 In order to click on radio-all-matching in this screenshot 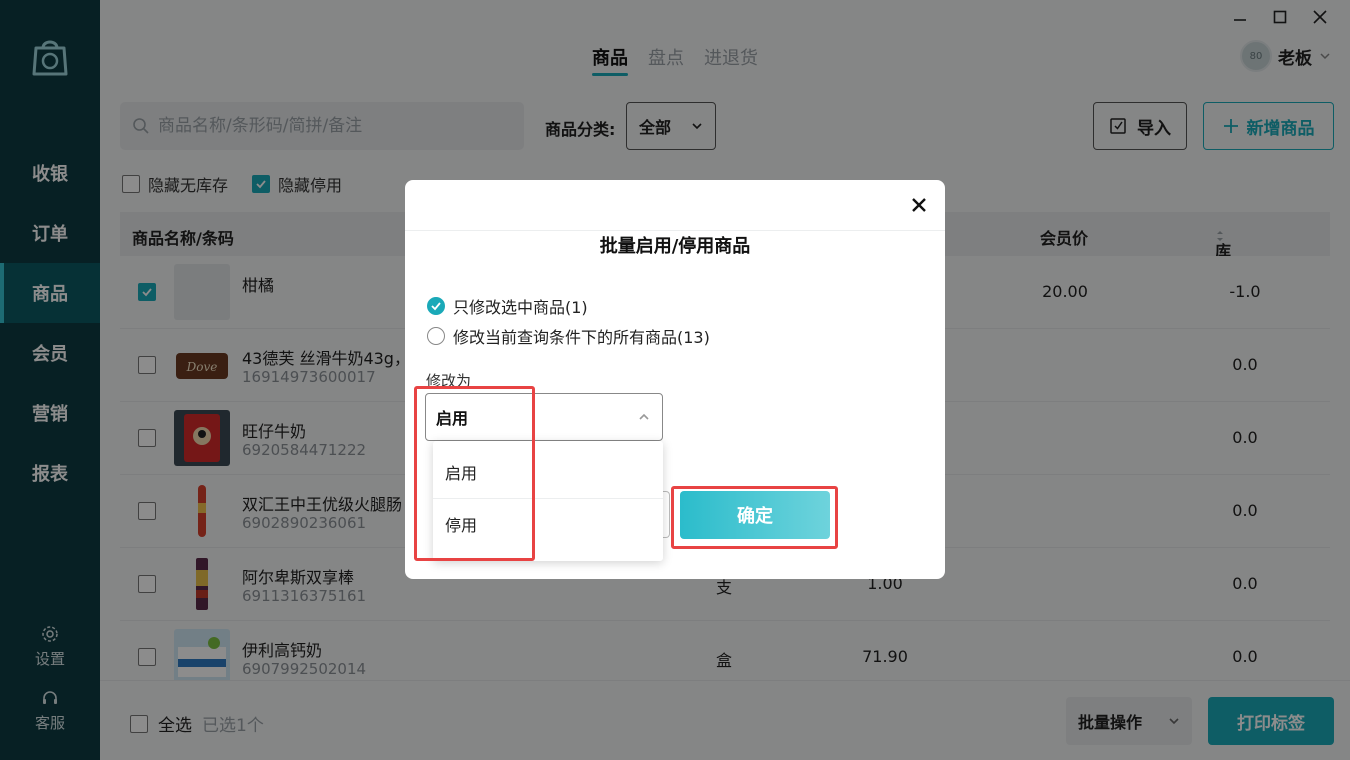, I will do `click(436, 336)`.